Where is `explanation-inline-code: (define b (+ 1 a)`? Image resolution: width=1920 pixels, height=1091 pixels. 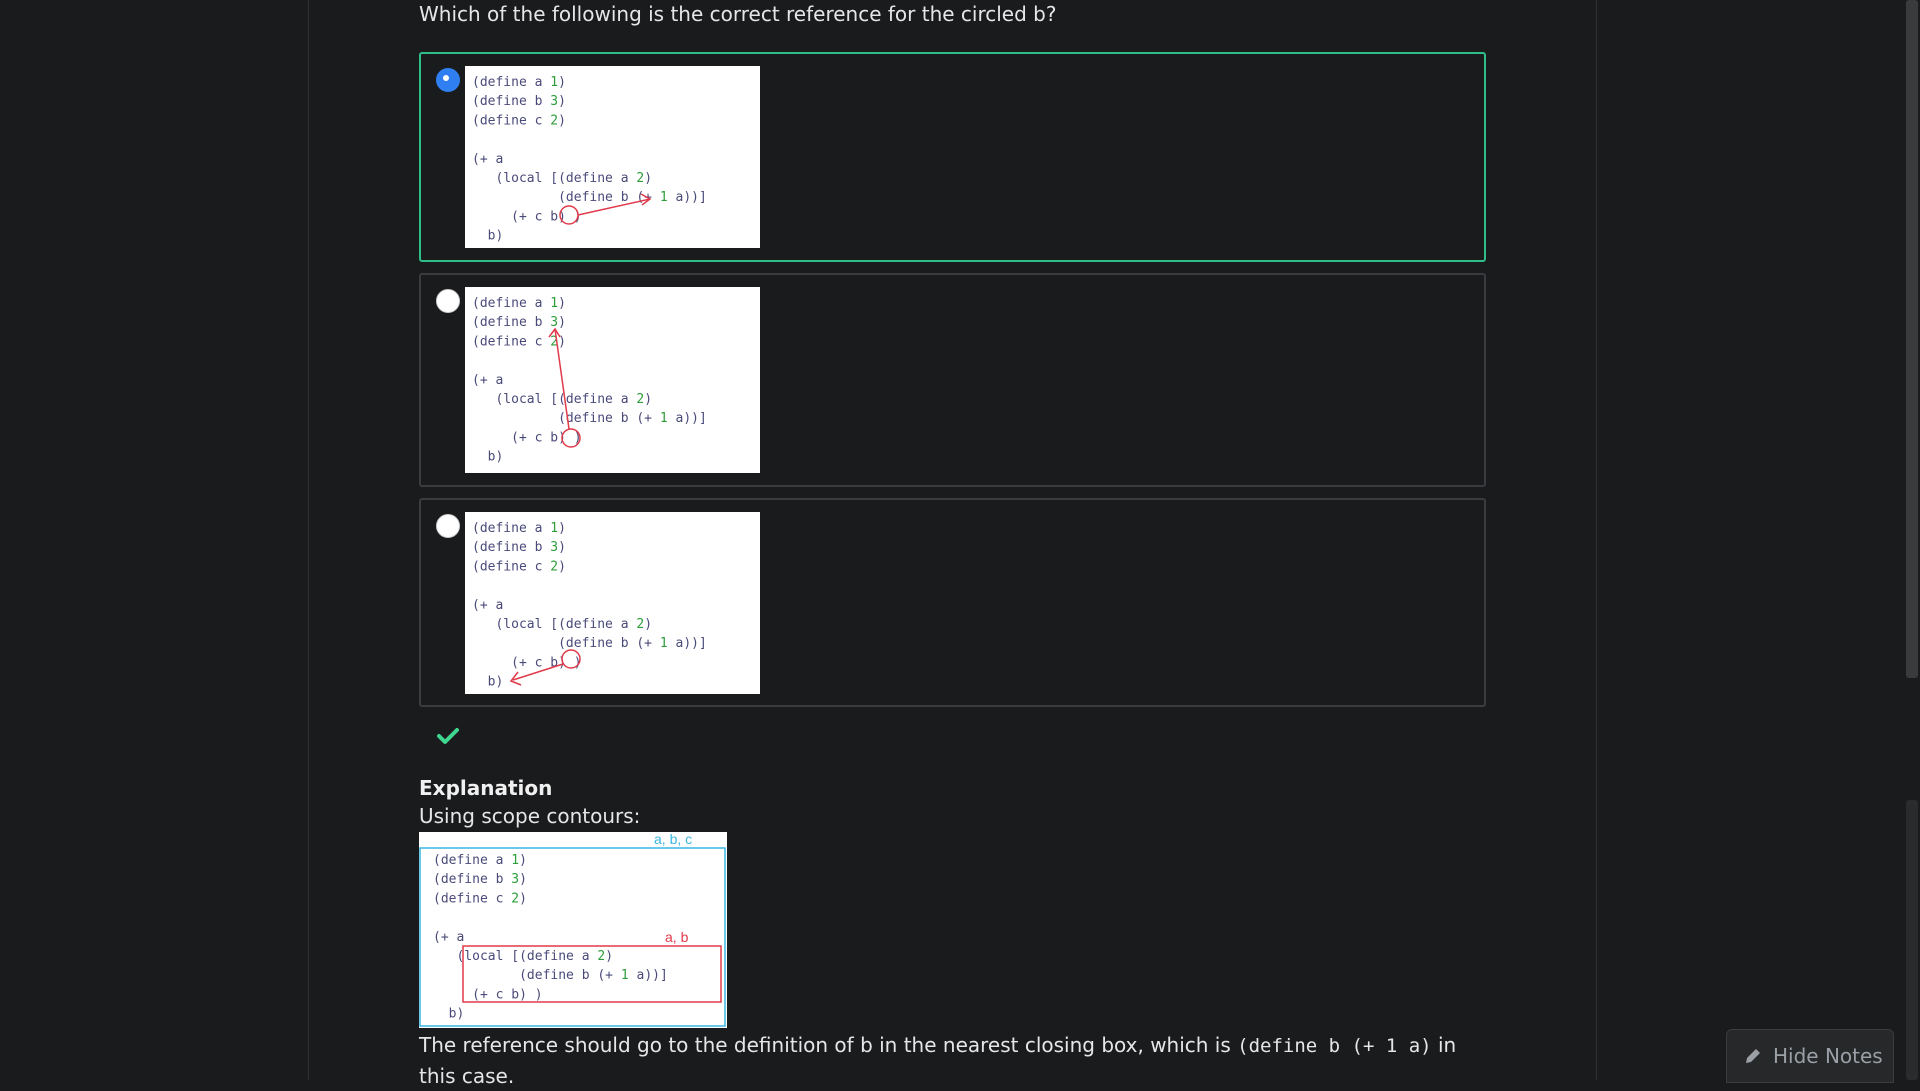 explanation-inline-code: (define b (+ 1 a) is located at coordinates (1334, 1046).